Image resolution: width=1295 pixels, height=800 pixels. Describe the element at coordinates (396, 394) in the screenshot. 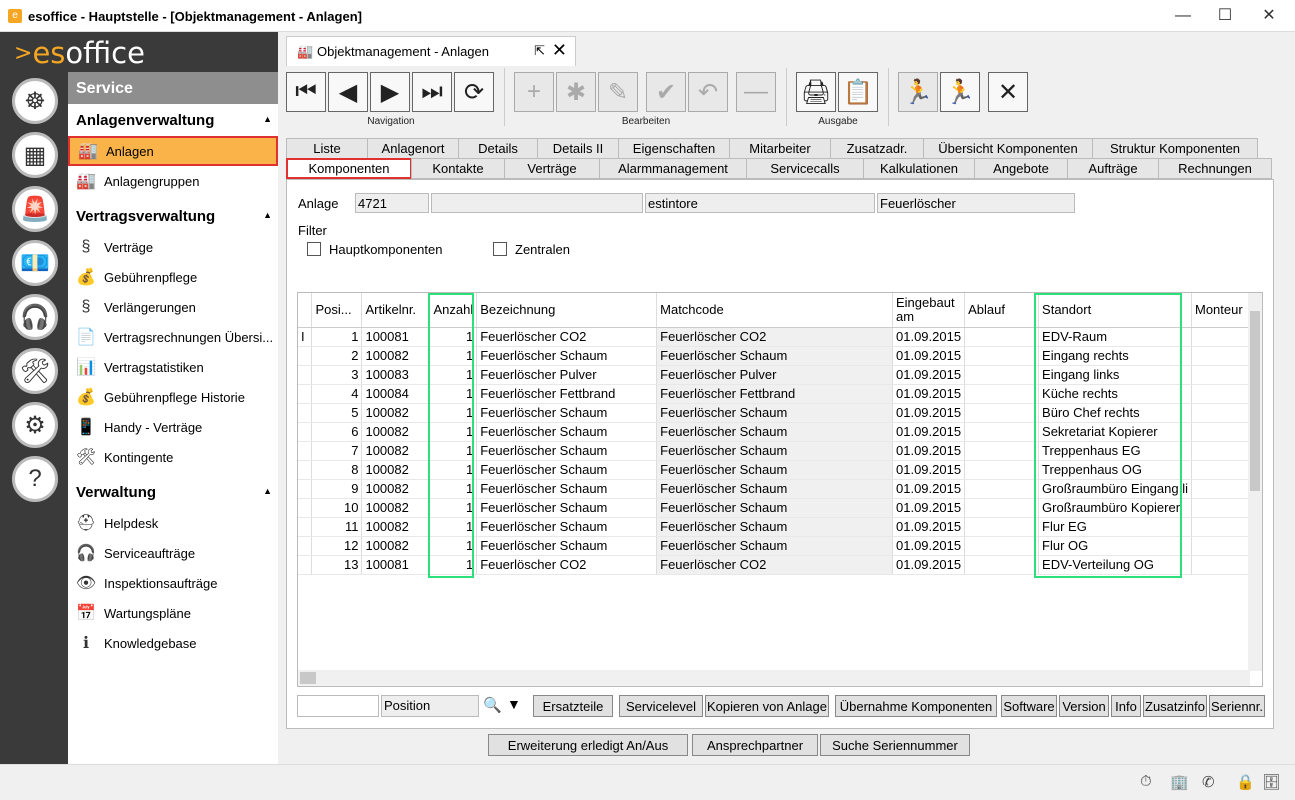

I see `grid-cell: 100084` at that location.